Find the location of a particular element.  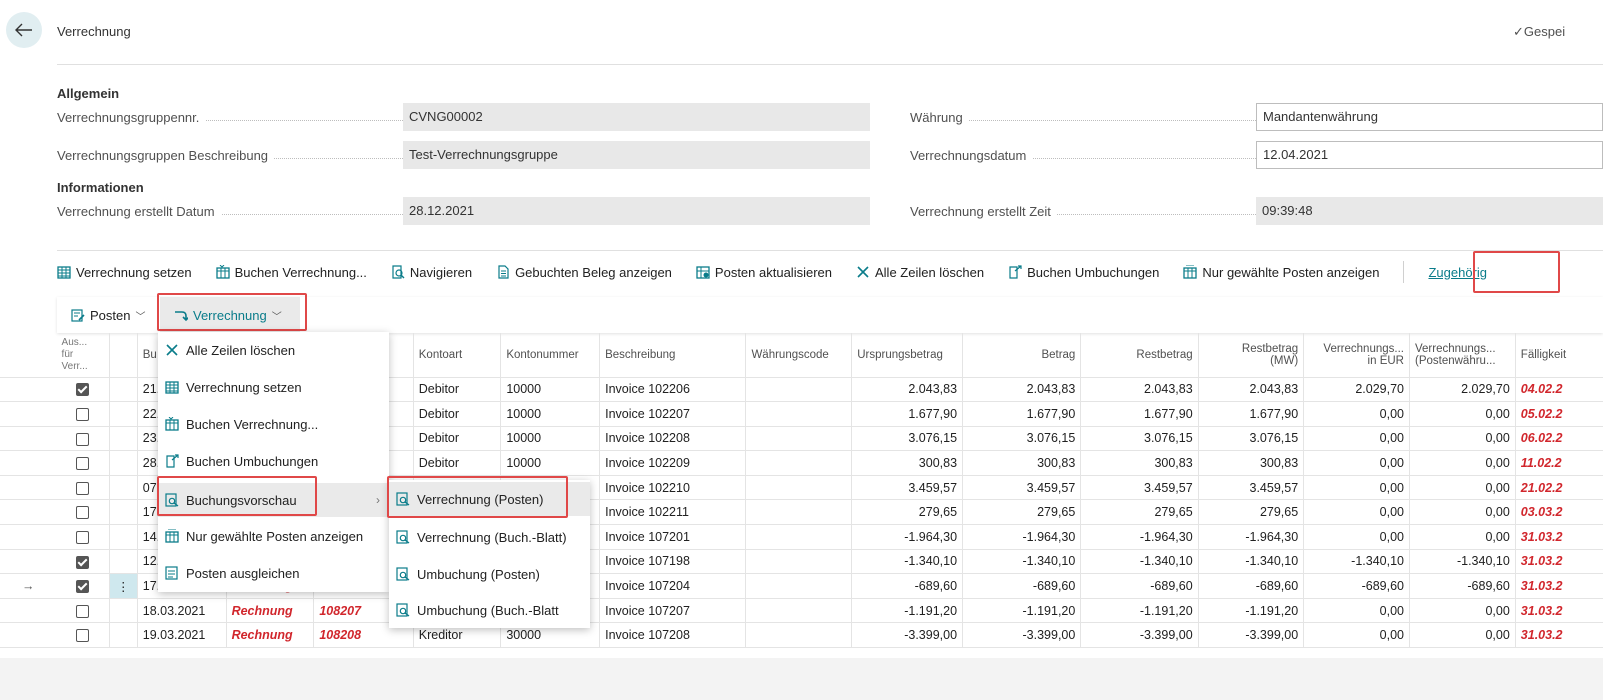

orig-amount-cell: 279,65 is located at coordinates (907, 512).